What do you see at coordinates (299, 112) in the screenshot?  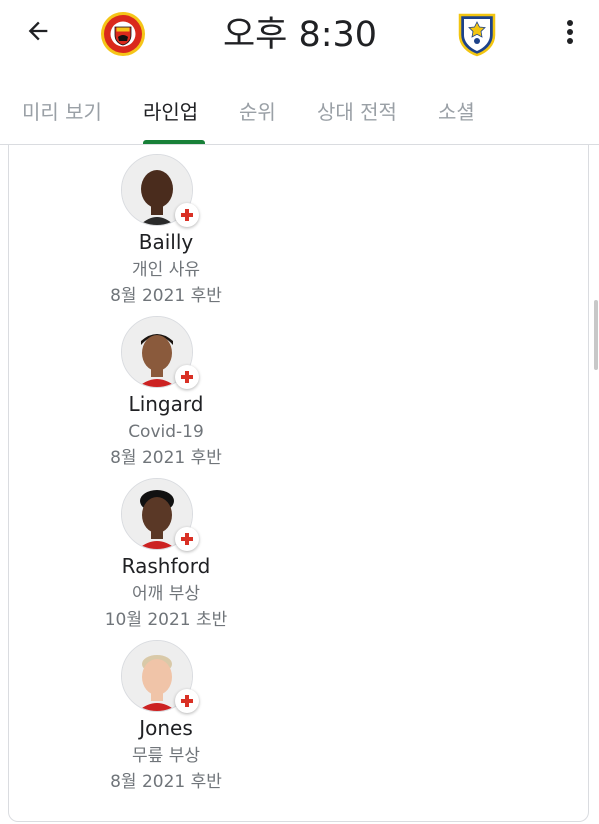 I see `tab-bar: 미리 보기 라인업 순위 상대 전적 소셜` at bounding box center [299, 112].